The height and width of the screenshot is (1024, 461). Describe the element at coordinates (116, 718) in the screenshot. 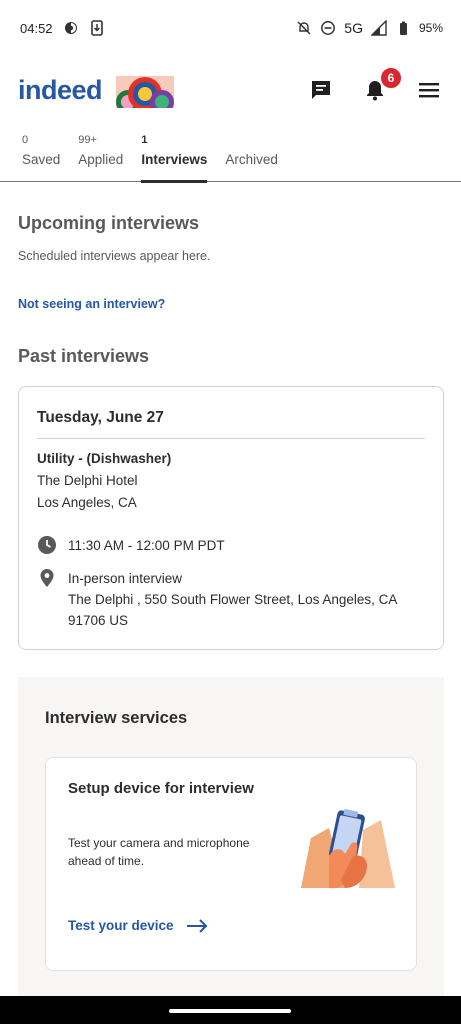

I see `interview-services-title: Interview services` at that location.